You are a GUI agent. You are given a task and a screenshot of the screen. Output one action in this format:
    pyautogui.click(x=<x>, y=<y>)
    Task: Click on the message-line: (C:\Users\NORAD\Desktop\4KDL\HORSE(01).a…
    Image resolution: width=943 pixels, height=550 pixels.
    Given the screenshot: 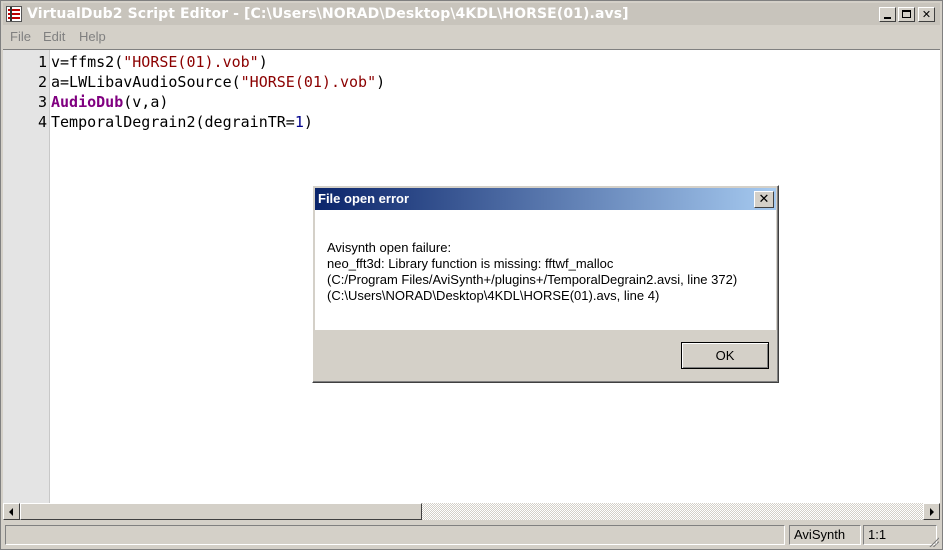 What is the action you would take?
    pyautogui.click(x=493, y=295)
    